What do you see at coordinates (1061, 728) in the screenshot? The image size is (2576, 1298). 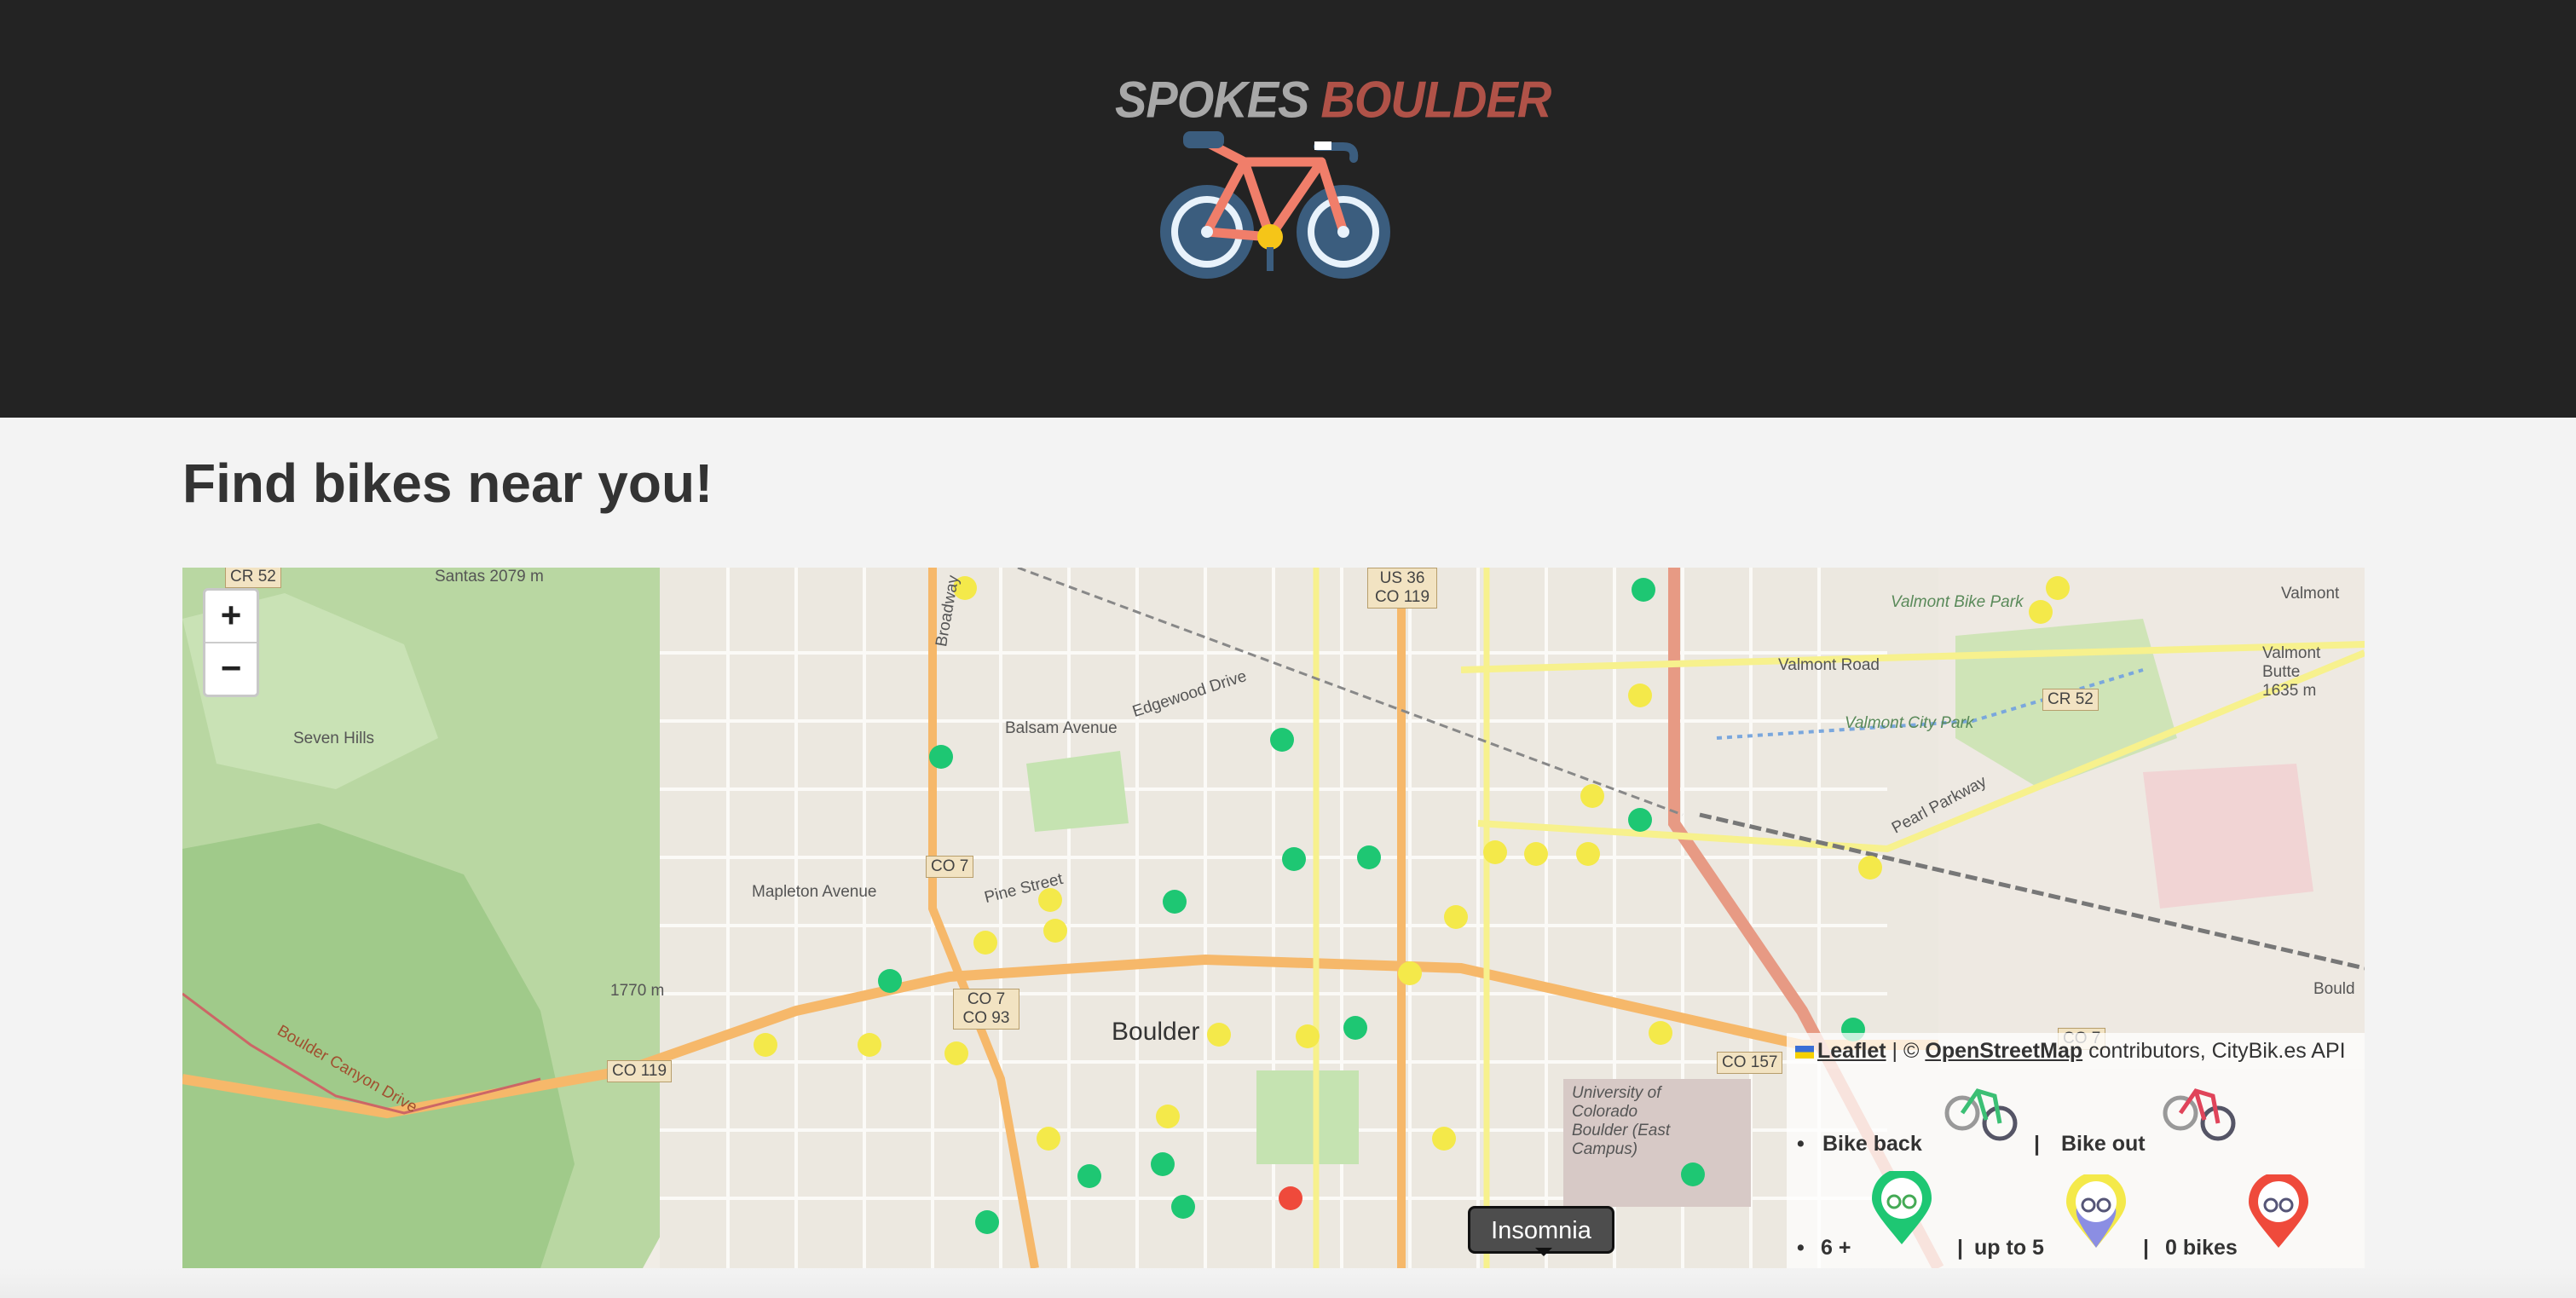 I see `map-label-balsam: Balsam Avenue` at bounding box center [1061, 728].